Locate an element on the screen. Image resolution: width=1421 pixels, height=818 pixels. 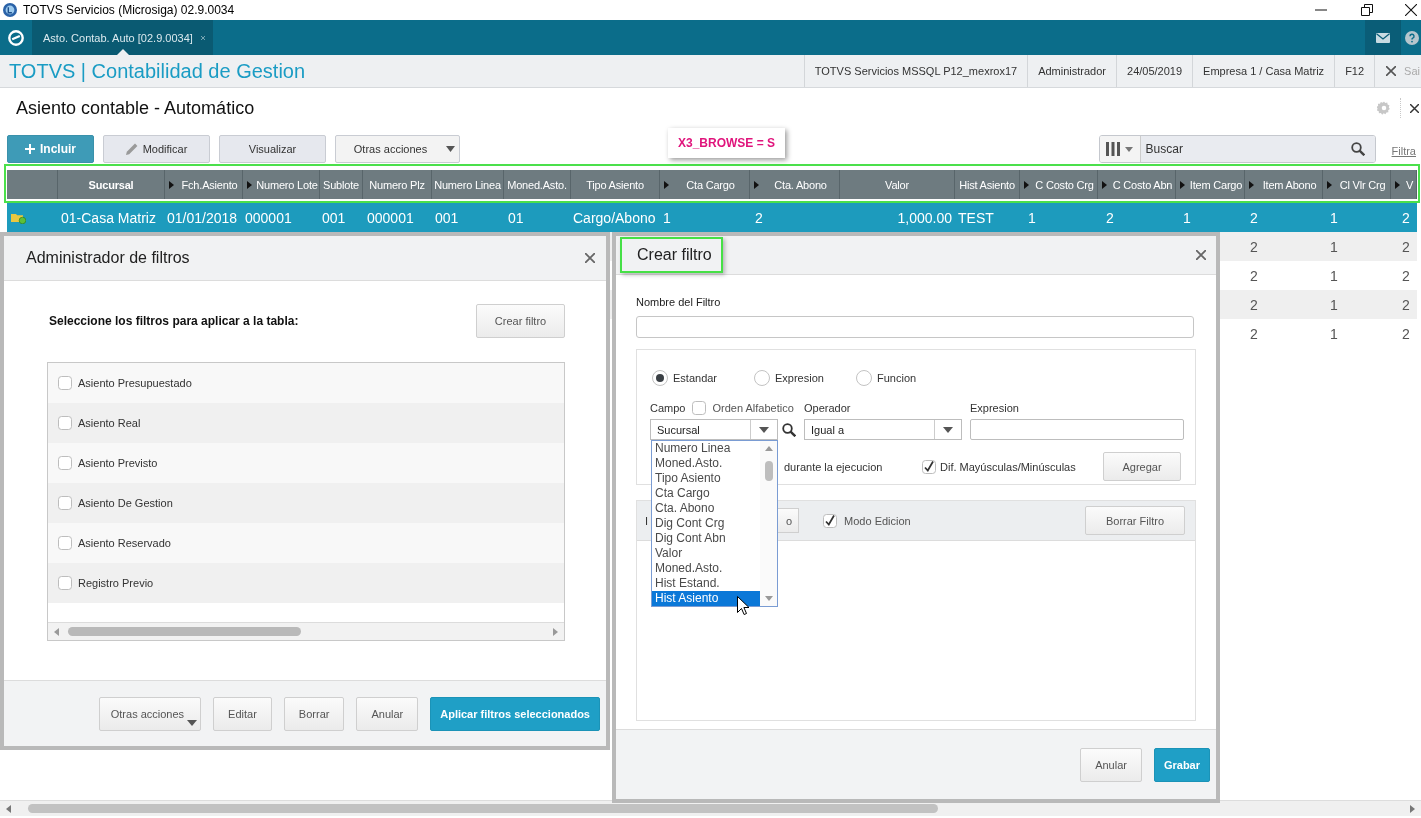
settings-icon is located at coordinates (1384, 108).